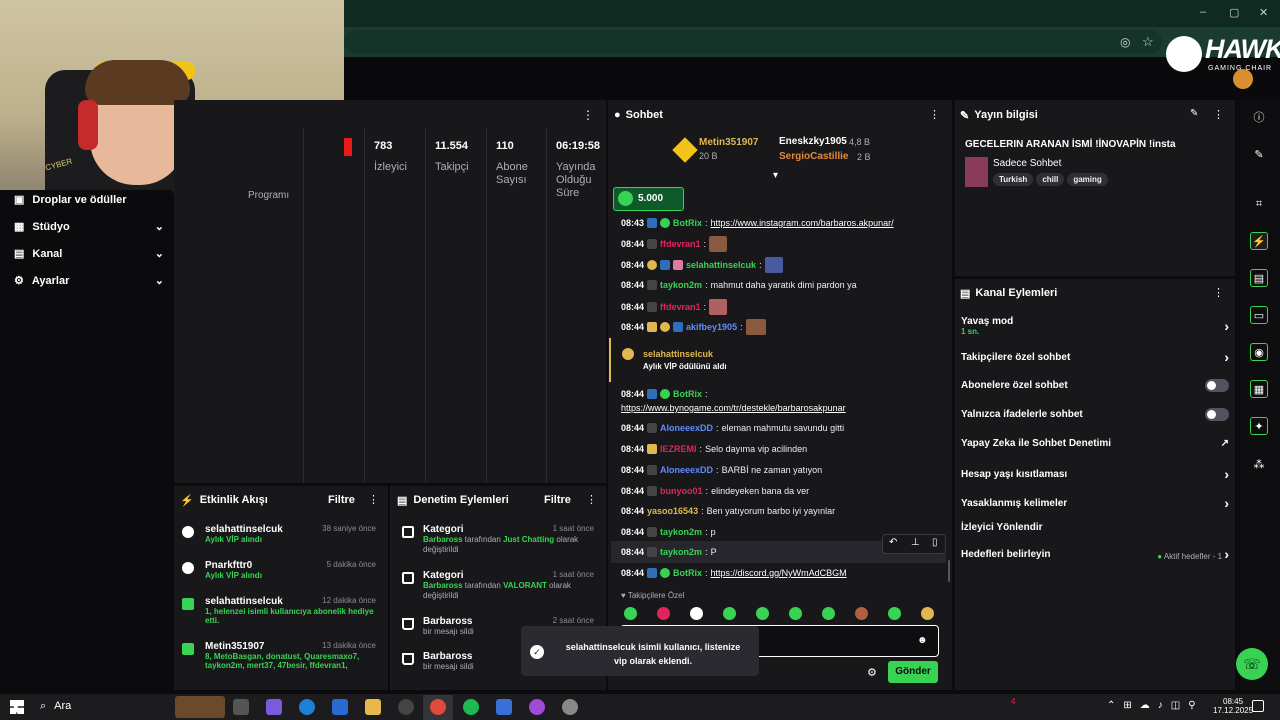  Describe the element at coordinates (1233, 706) in the screenshot. I see `clock: 08:45 17.12.2025` at that location.